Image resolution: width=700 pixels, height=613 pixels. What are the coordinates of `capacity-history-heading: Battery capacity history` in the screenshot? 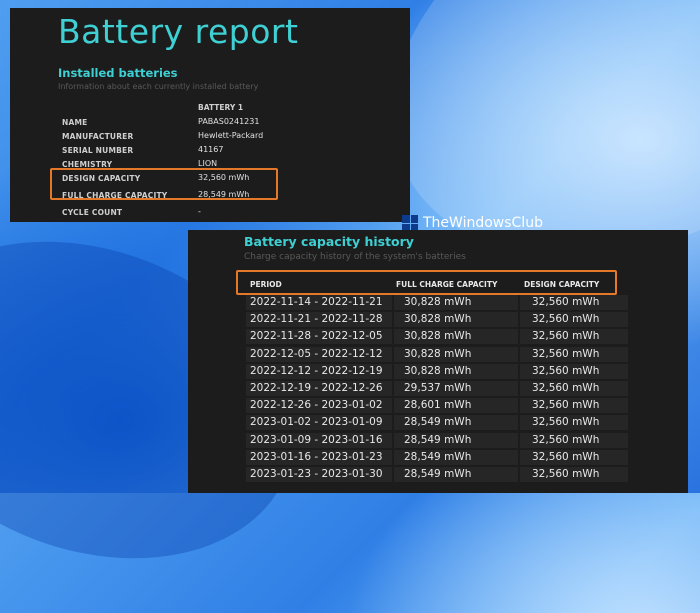 It's located at (329, 241).